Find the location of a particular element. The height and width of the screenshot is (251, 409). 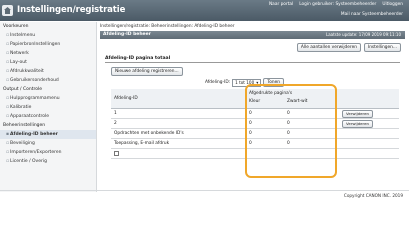

sidebar-item-utility: ▫Hulpprogrammamenu is located at coordinates (48, 98).